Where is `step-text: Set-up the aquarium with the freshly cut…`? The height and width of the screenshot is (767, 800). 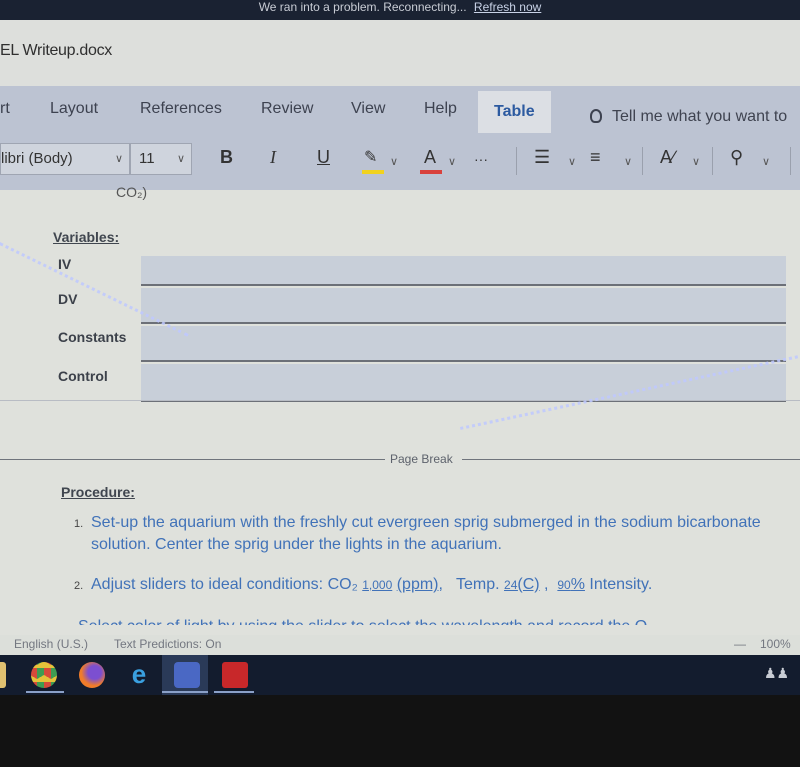 step-text: Set-up the aquarium with the freshly cut… is located at coordinates (426, 533).